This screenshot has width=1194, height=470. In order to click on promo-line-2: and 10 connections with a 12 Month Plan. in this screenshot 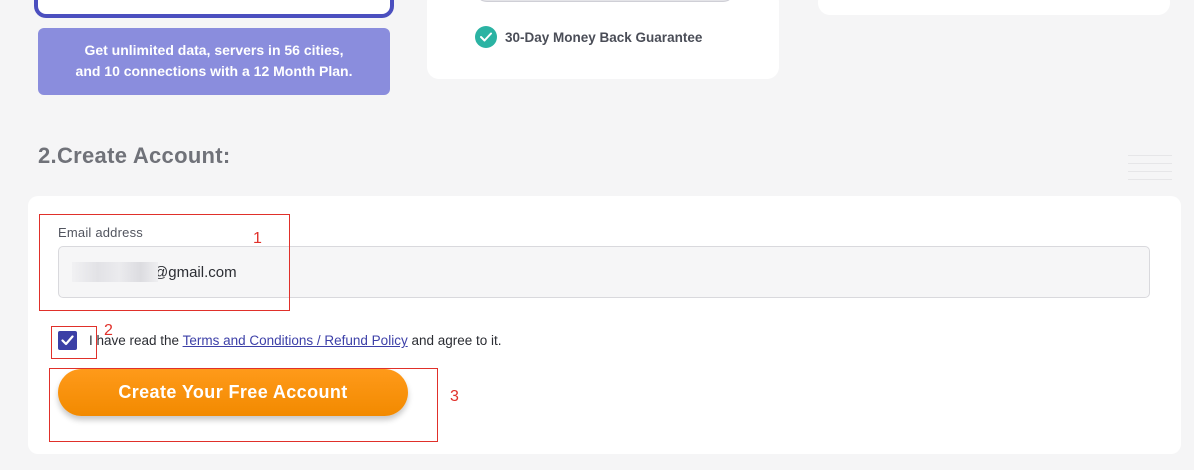, I will do `click(214, 71)`.